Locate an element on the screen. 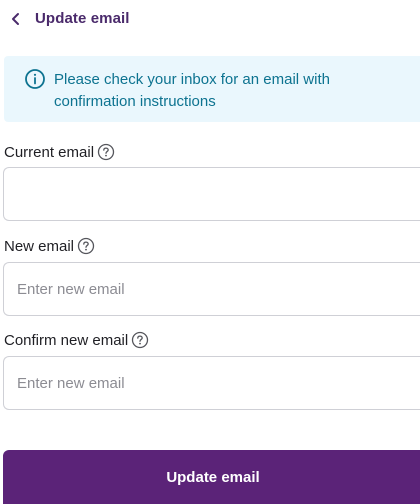 The height and width of the screenshot is (504, 420). page-title: Update email is located at coordinates (82, 18).